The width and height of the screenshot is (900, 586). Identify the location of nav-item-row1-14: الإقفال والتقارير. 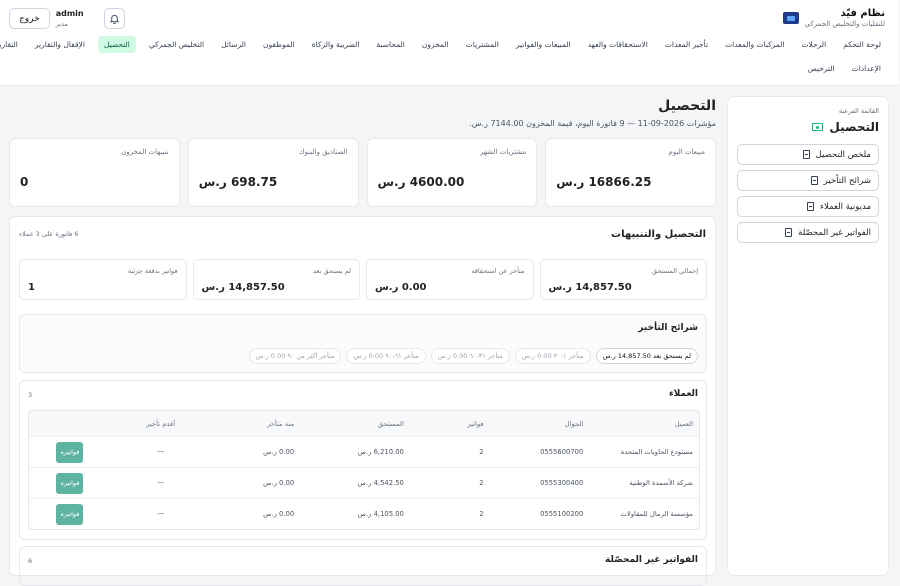
(61, 44).